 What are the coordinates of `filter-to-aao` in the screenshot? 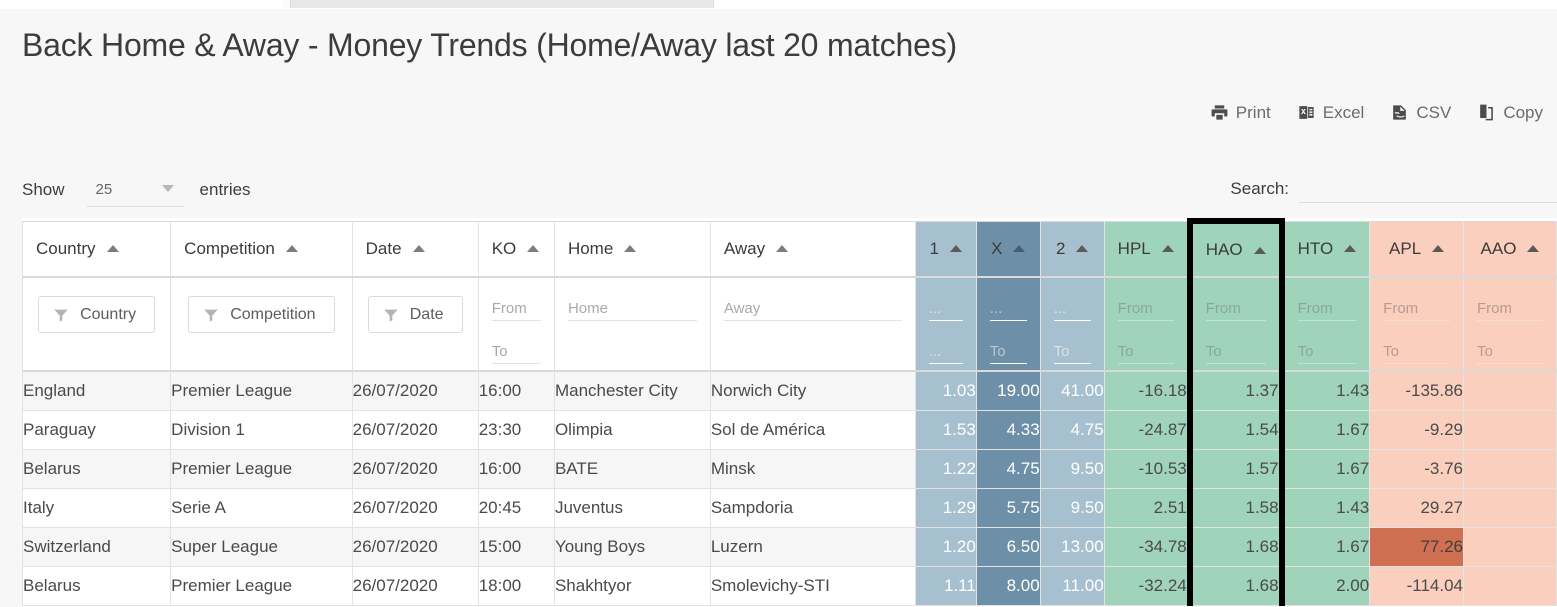 It's located at (1510, 351).